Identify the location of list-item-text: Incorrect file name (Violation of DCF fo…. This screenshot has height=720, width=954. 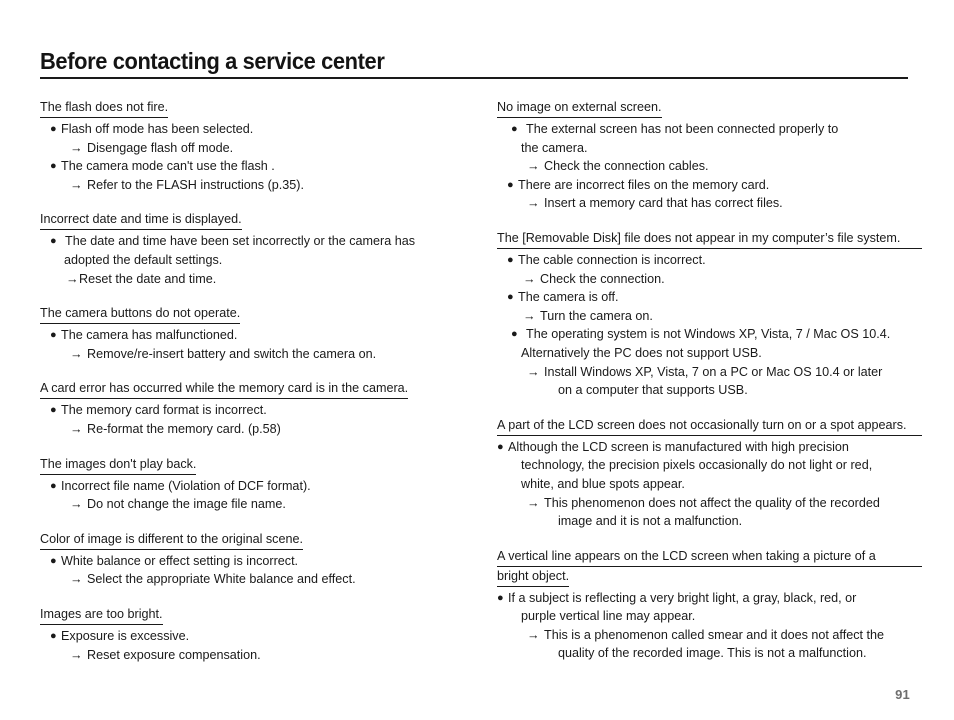
(186, 485).